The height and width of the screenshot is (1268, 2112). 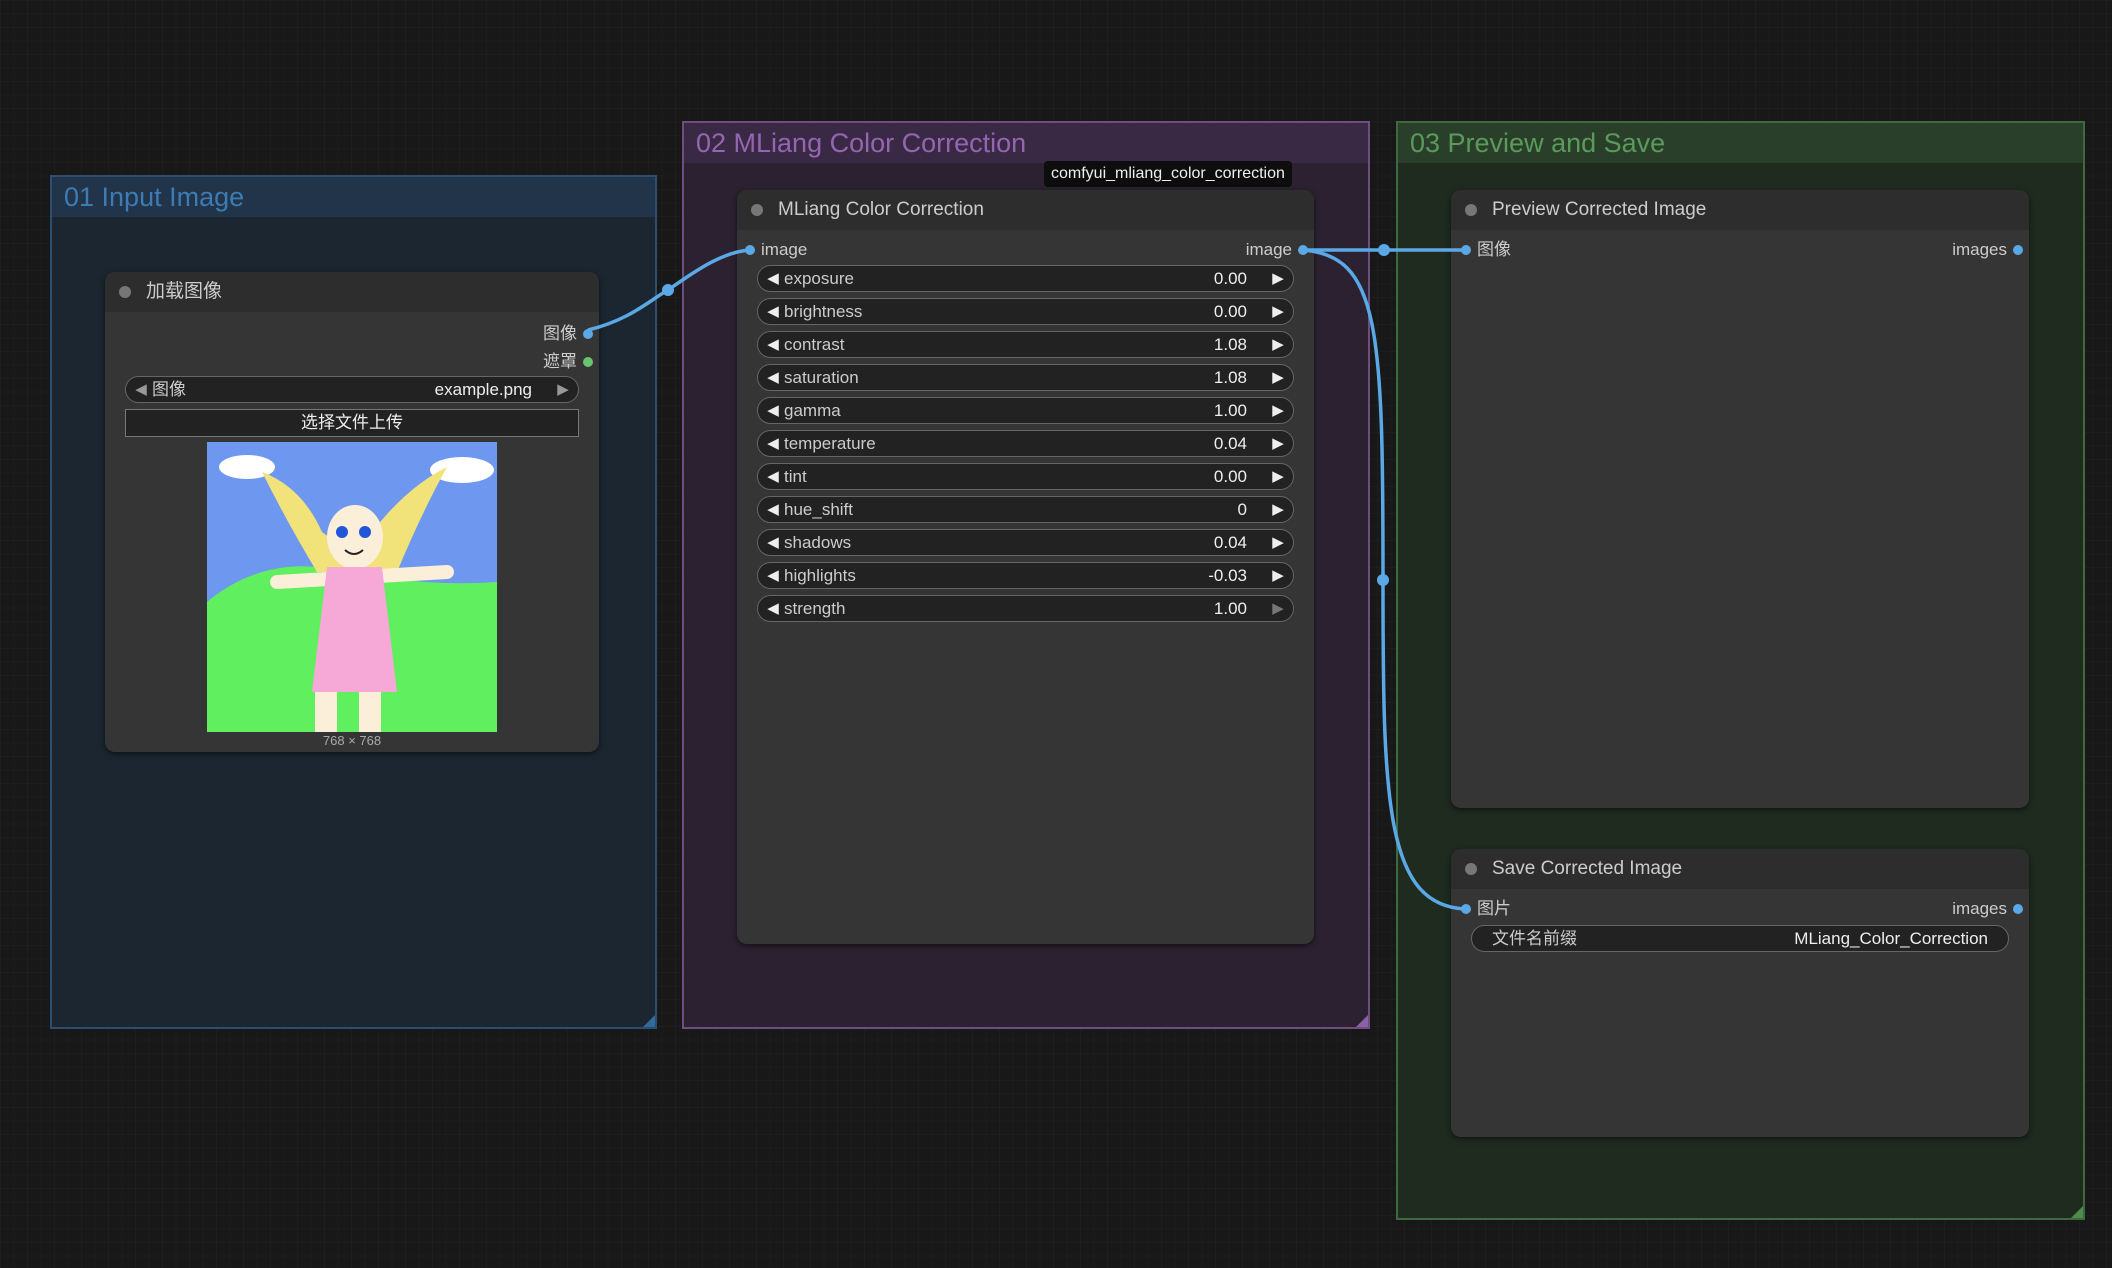 I want to click on param-widget-contrast: ◀ contrast 1.08 ▶, so click(x=1025, y=344).